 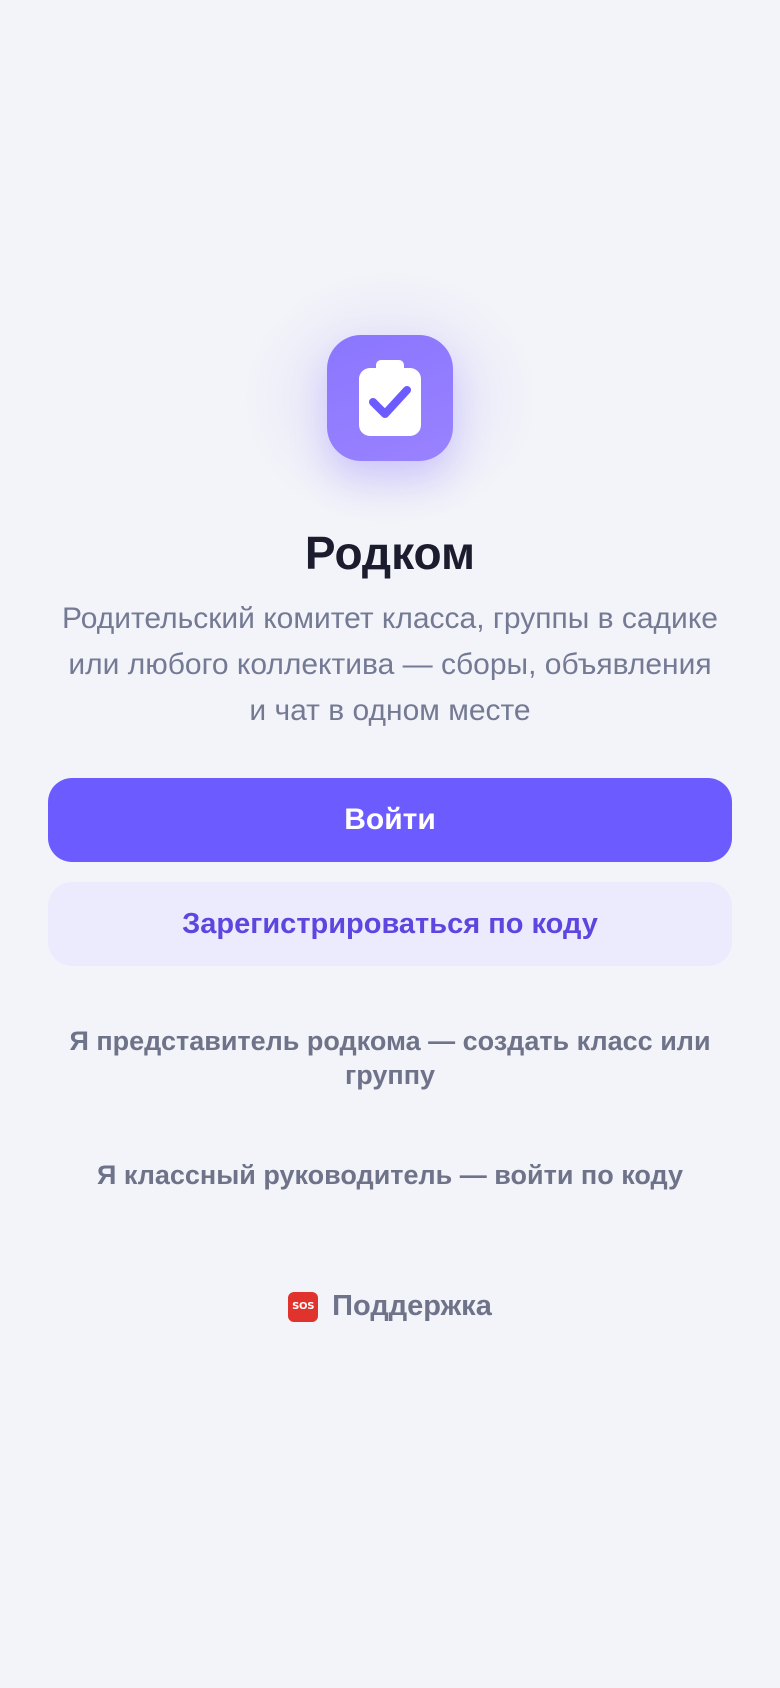 What do you see at coordinates (303, 1306) in the screenshot?
I see `sos-icon: SOS` at bounding box center [303, 1306].